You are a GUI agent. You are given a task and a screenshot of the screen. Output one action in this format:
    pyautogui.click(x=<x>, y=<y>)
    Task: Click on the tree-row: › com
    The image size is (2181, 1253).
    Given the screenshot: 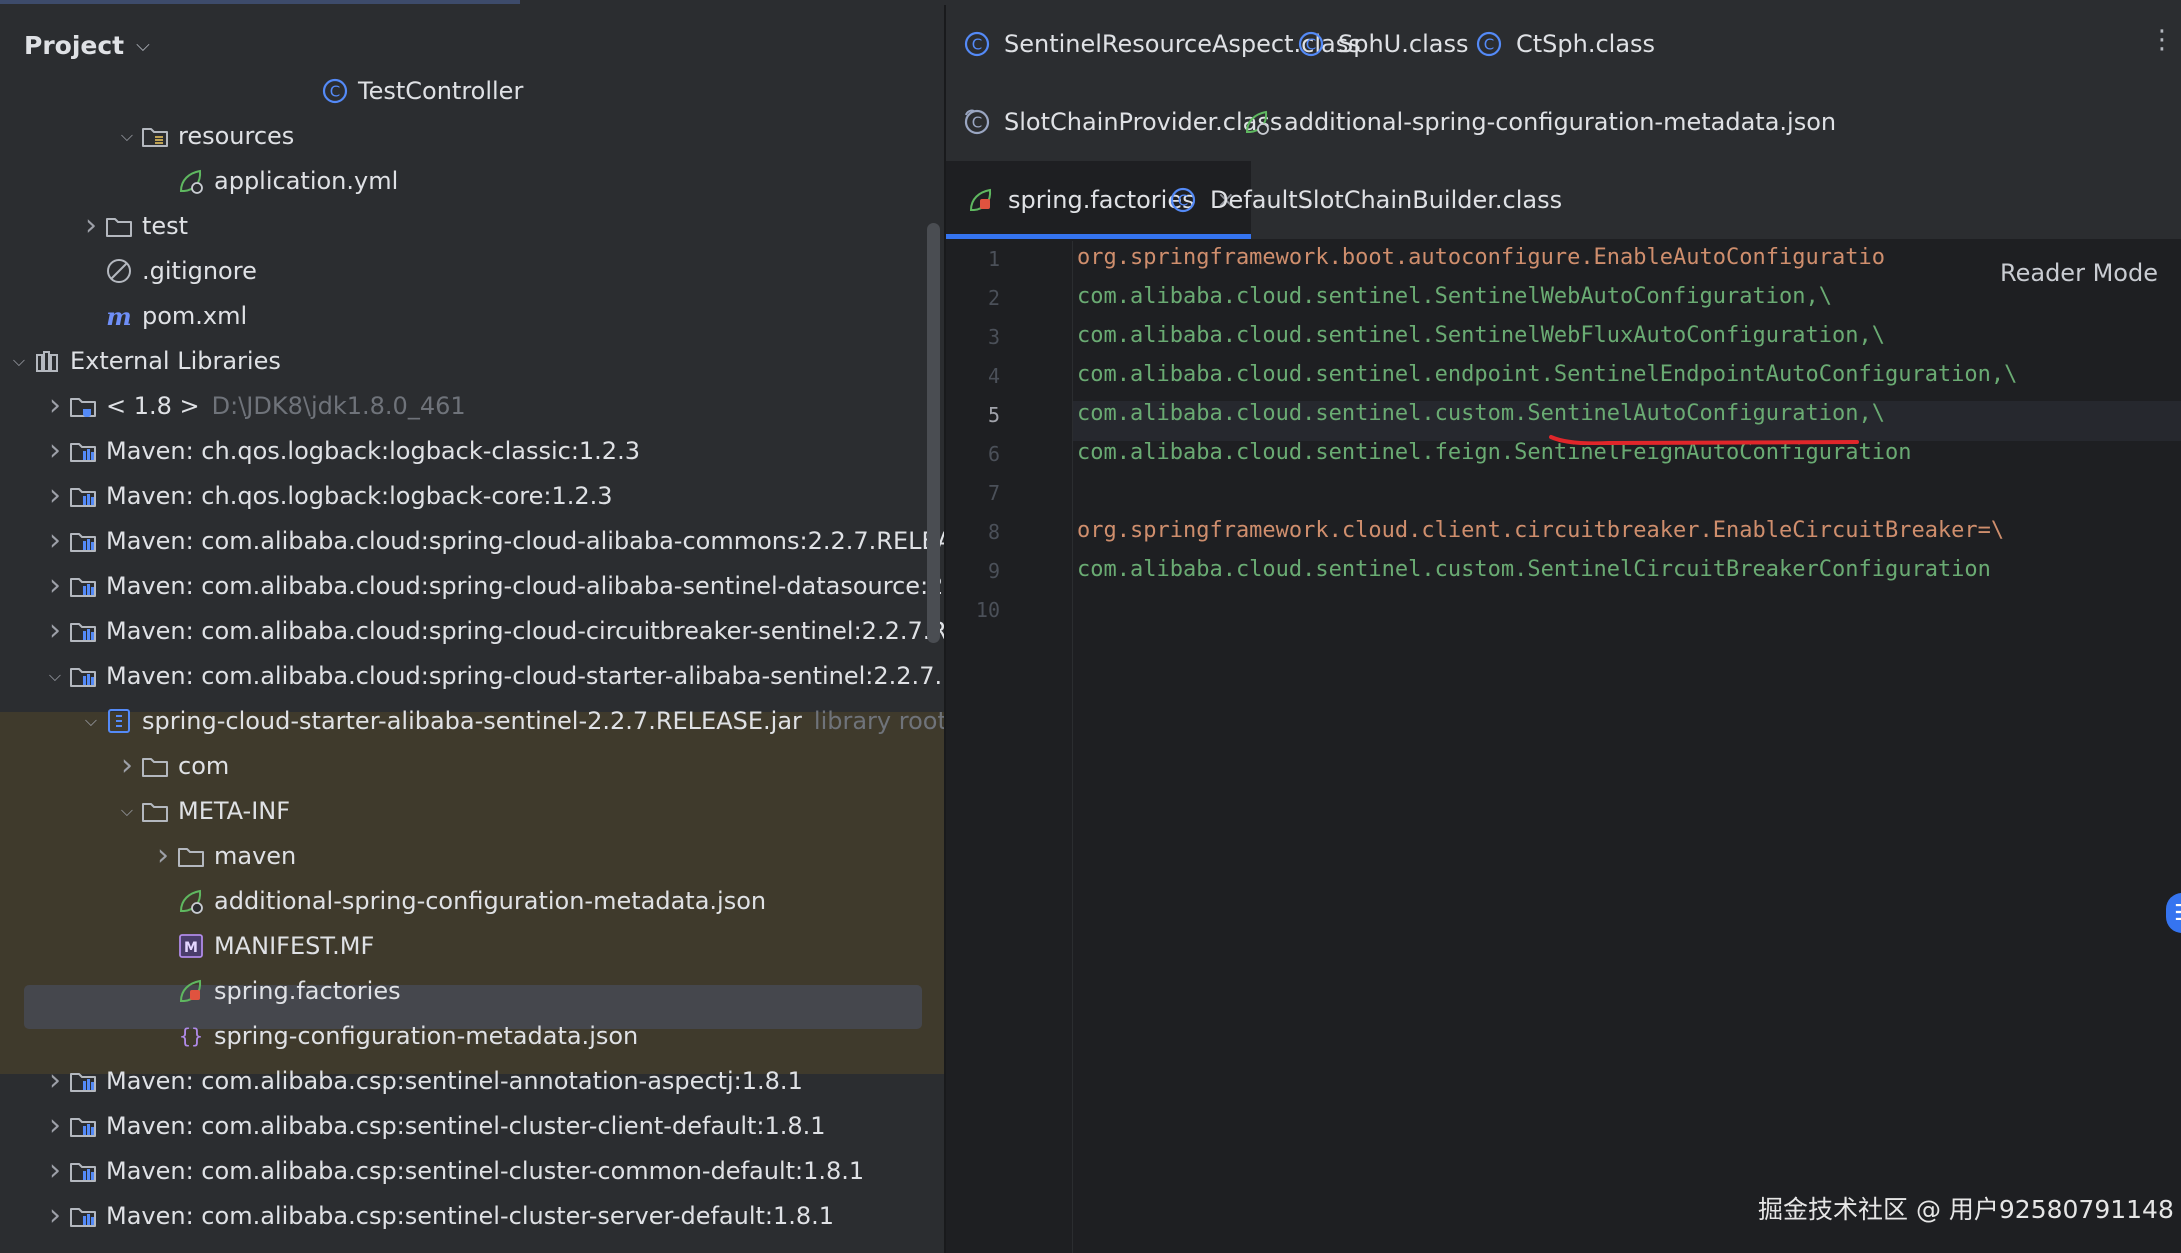 What is the action you would take?
    pyautogui.click(x=472, y=765)
    